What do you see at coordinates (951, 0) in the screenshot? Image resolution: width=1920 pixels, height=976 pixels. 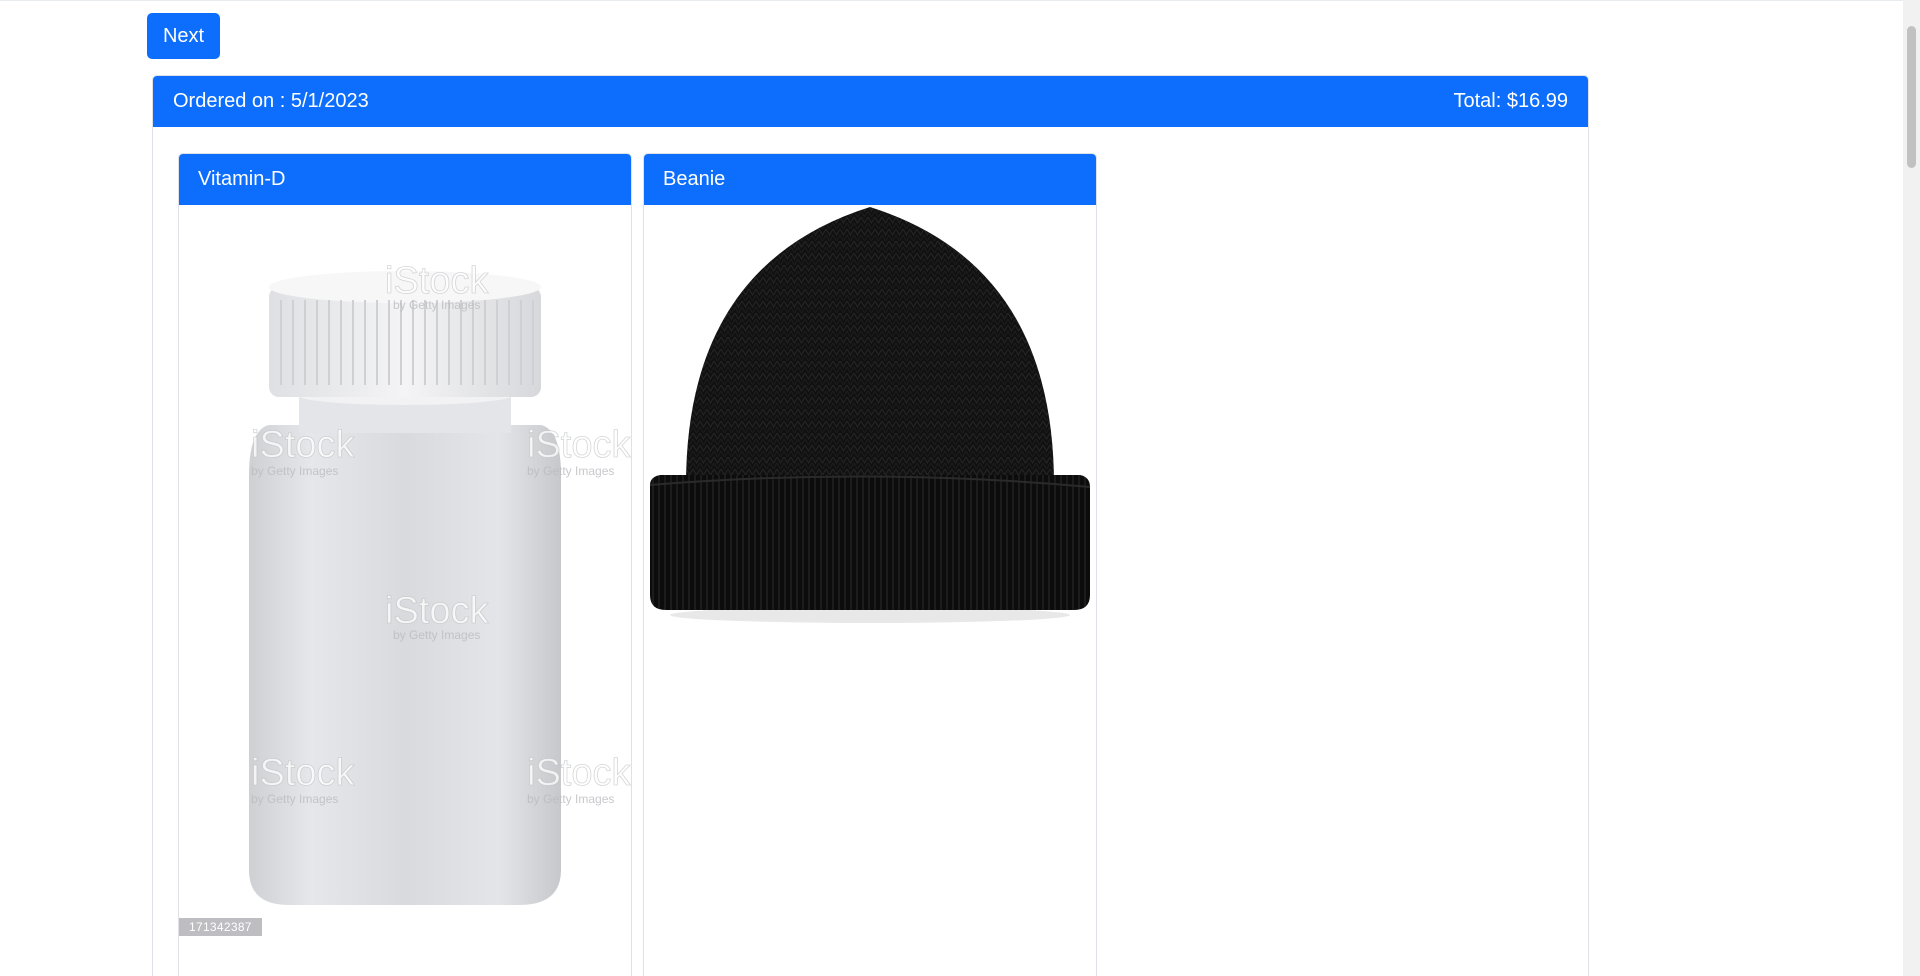 I see `top-divider` at bounding box center [951, 0].